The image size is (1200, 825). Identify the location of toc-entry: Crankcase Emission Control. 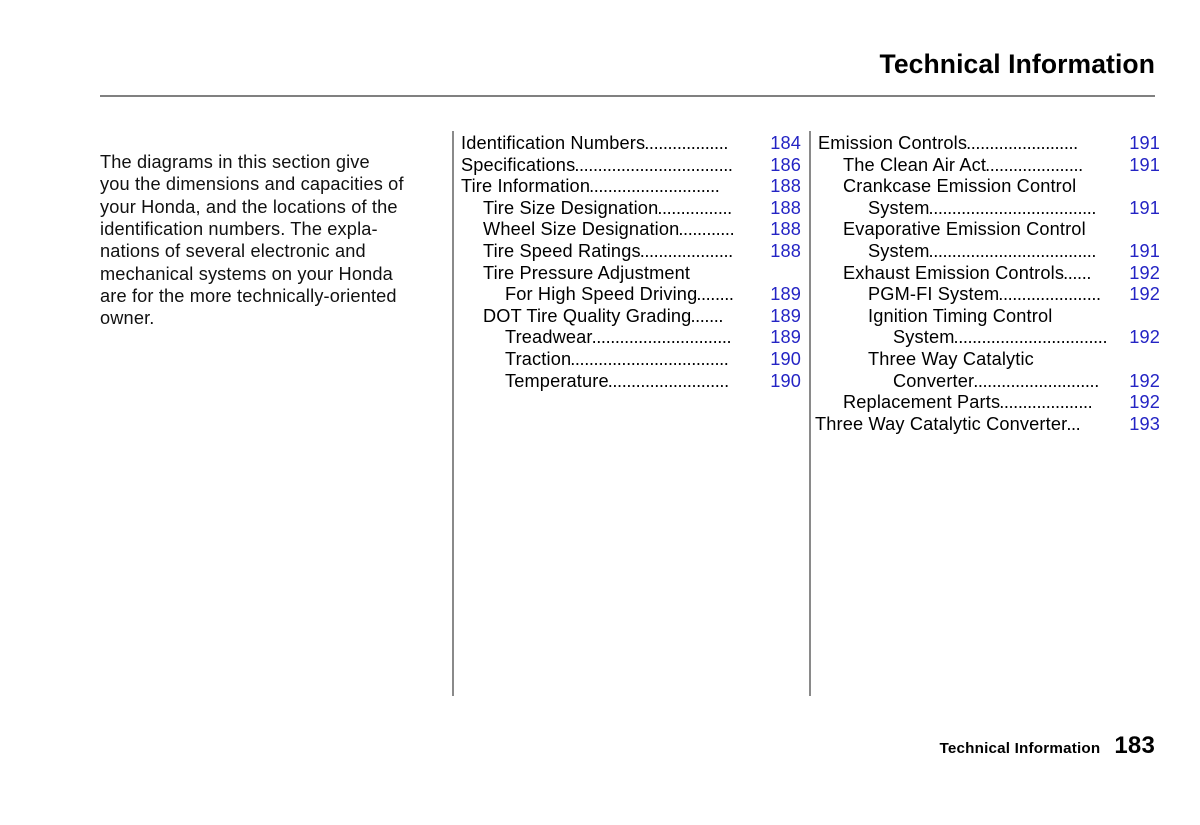
(989, 187).